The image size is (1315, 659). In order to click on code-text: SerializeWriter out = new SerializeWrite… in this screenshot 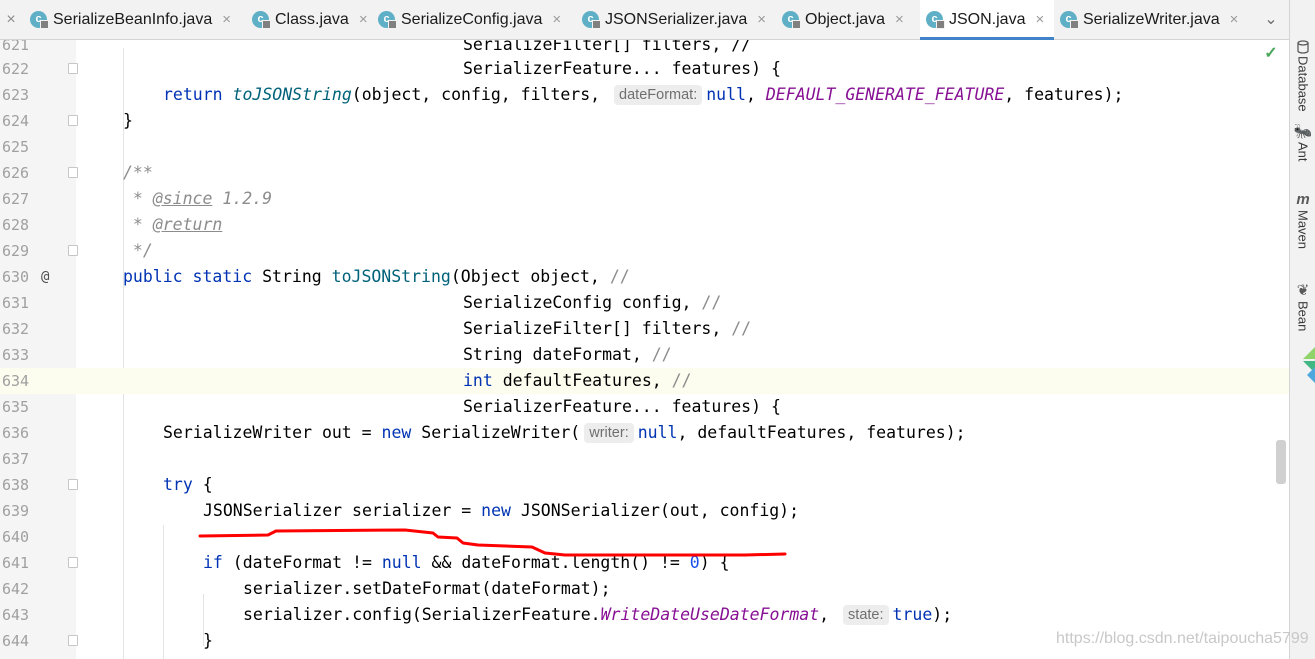, I will do `click(564, 433)`.